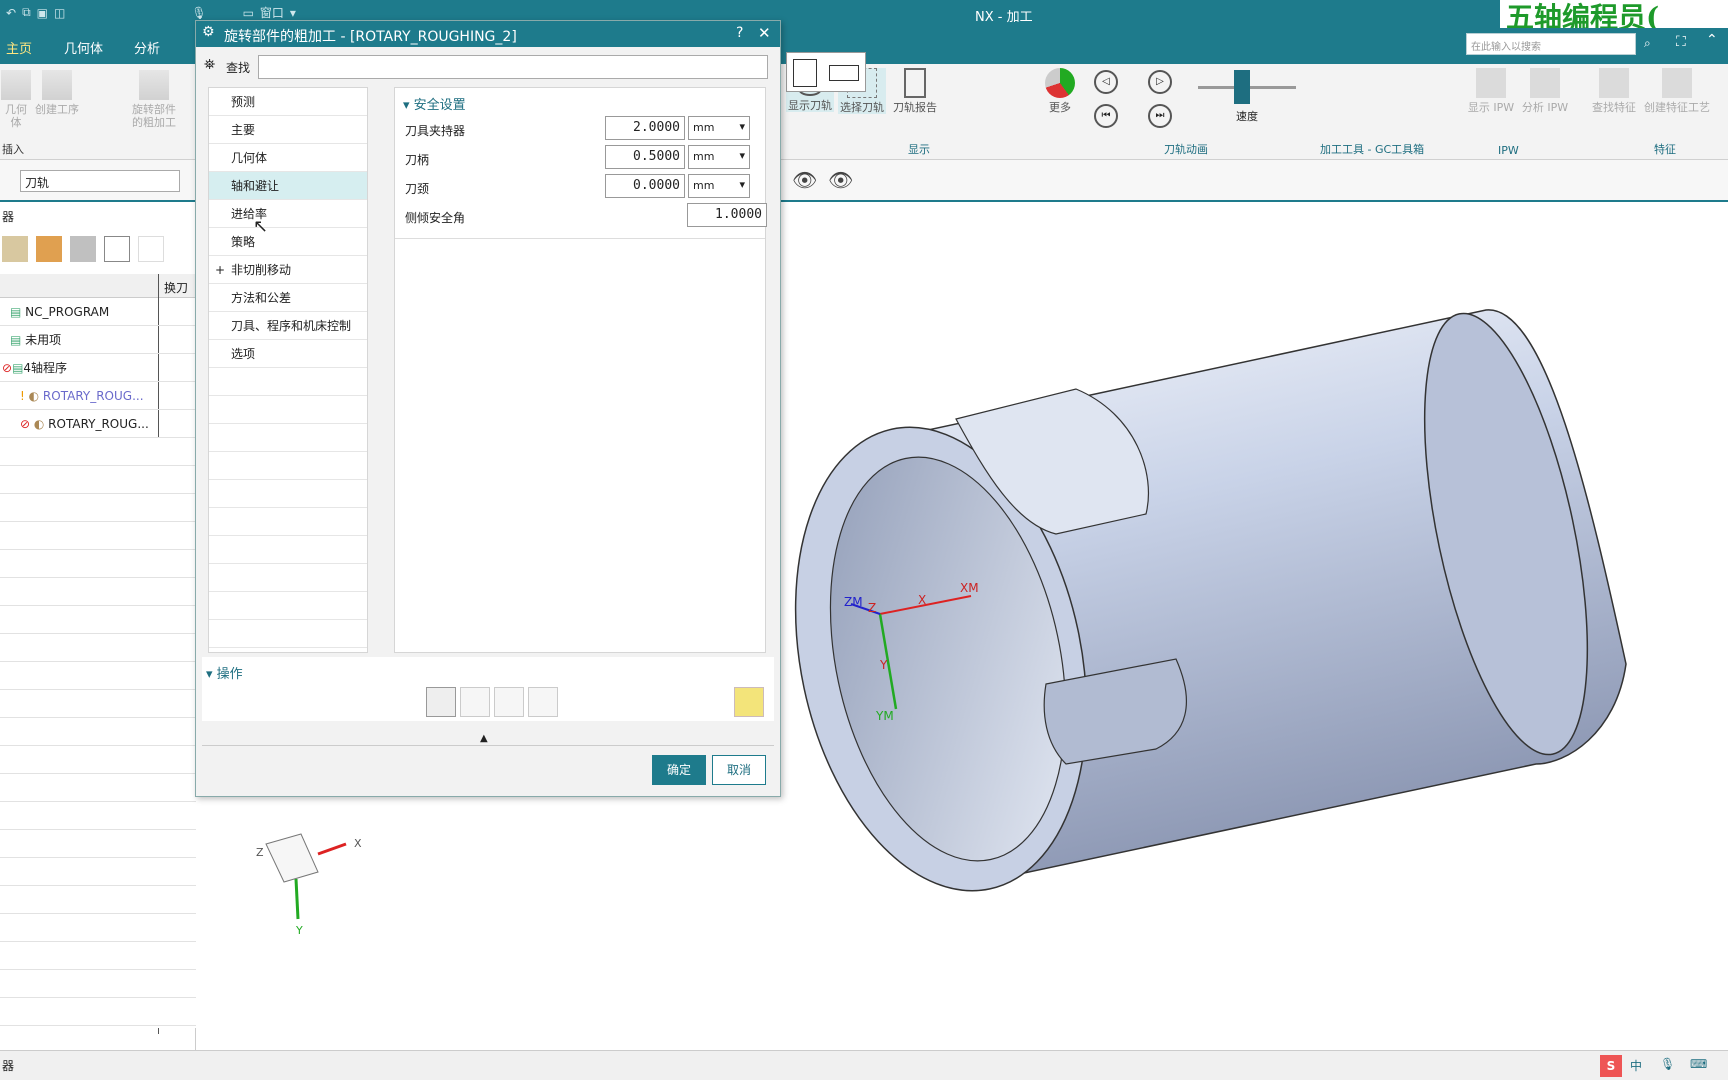 The width and height of the screenshot is (1728, 1080). I want to click on program-view-icon, so click(15, 249).